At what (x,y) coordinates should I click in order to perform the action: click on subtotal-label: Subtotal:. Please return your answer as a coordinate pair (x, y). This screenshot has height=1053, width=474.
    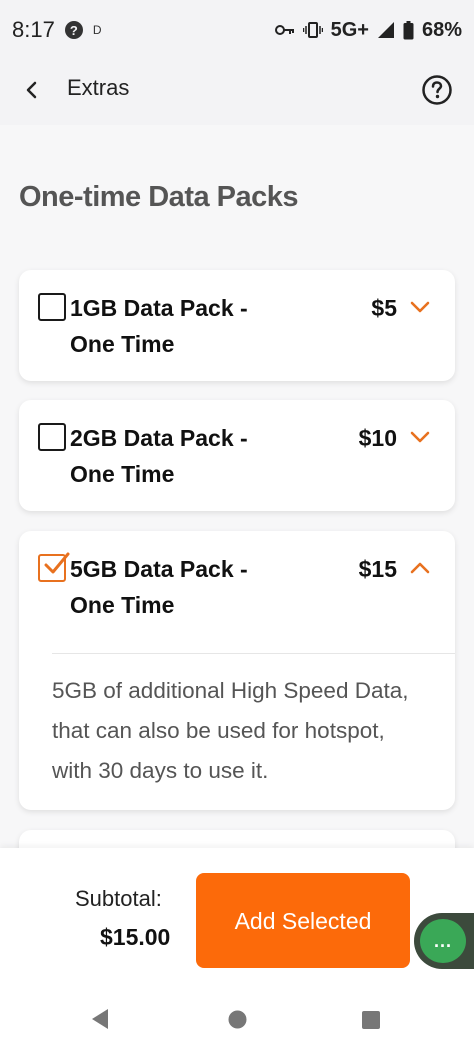
    Looking at the image, I should click on (118, 898).